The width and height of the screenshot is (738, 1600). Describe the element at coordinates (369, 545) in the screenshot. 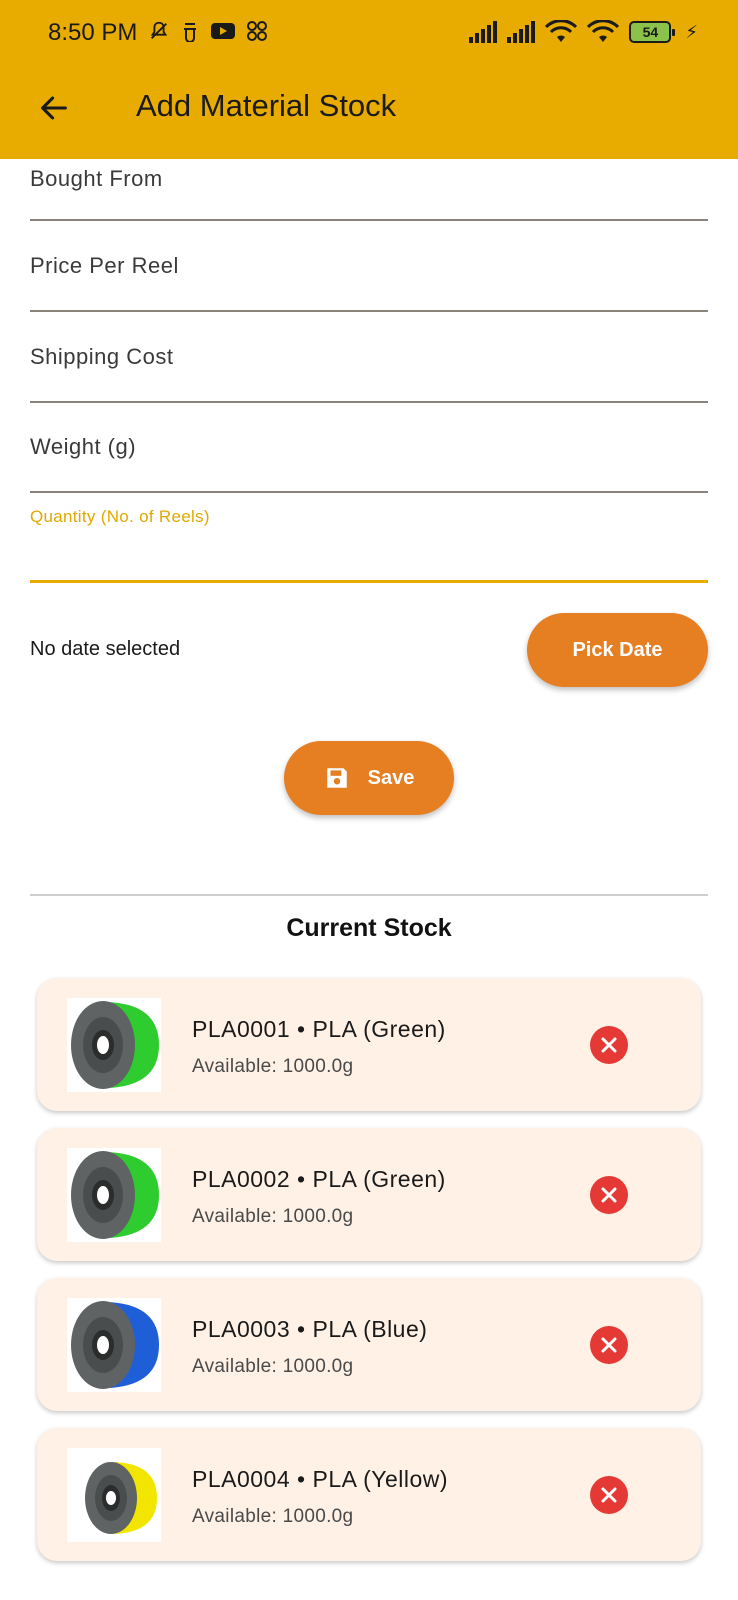

I see `quantity-field: Quantity (No. of Reels)` at that location.